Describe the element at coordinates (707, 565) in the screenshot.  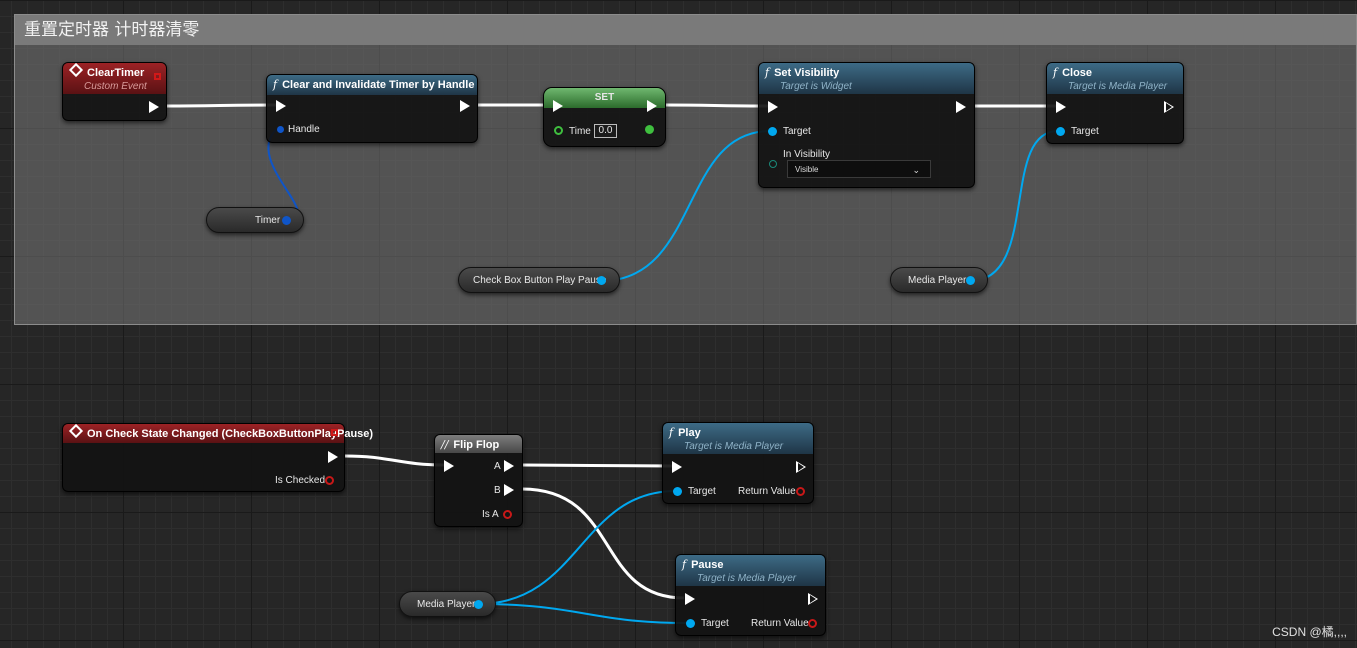
I see `node-title: Pause` at that location.